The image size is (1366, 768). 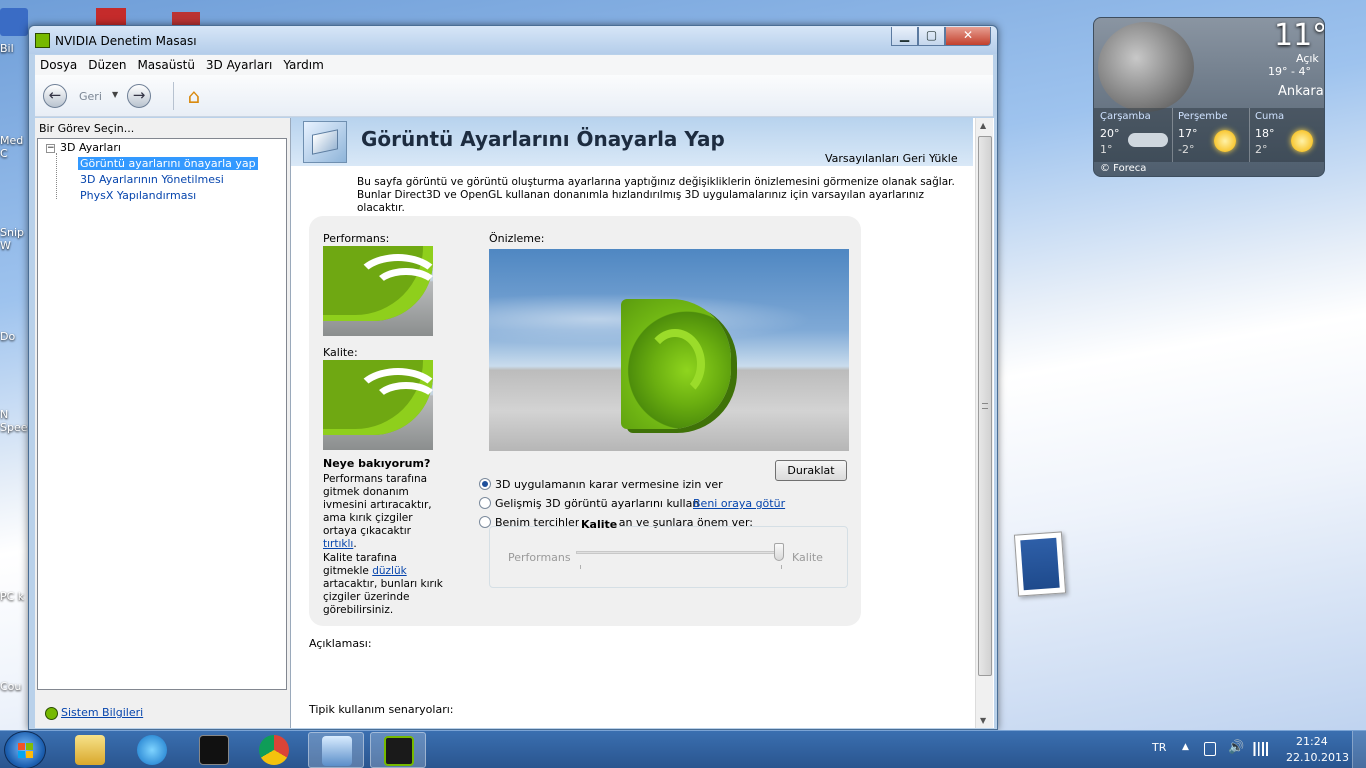 I want to click on clock-time: 21:24, so click(x=1312, y=741).